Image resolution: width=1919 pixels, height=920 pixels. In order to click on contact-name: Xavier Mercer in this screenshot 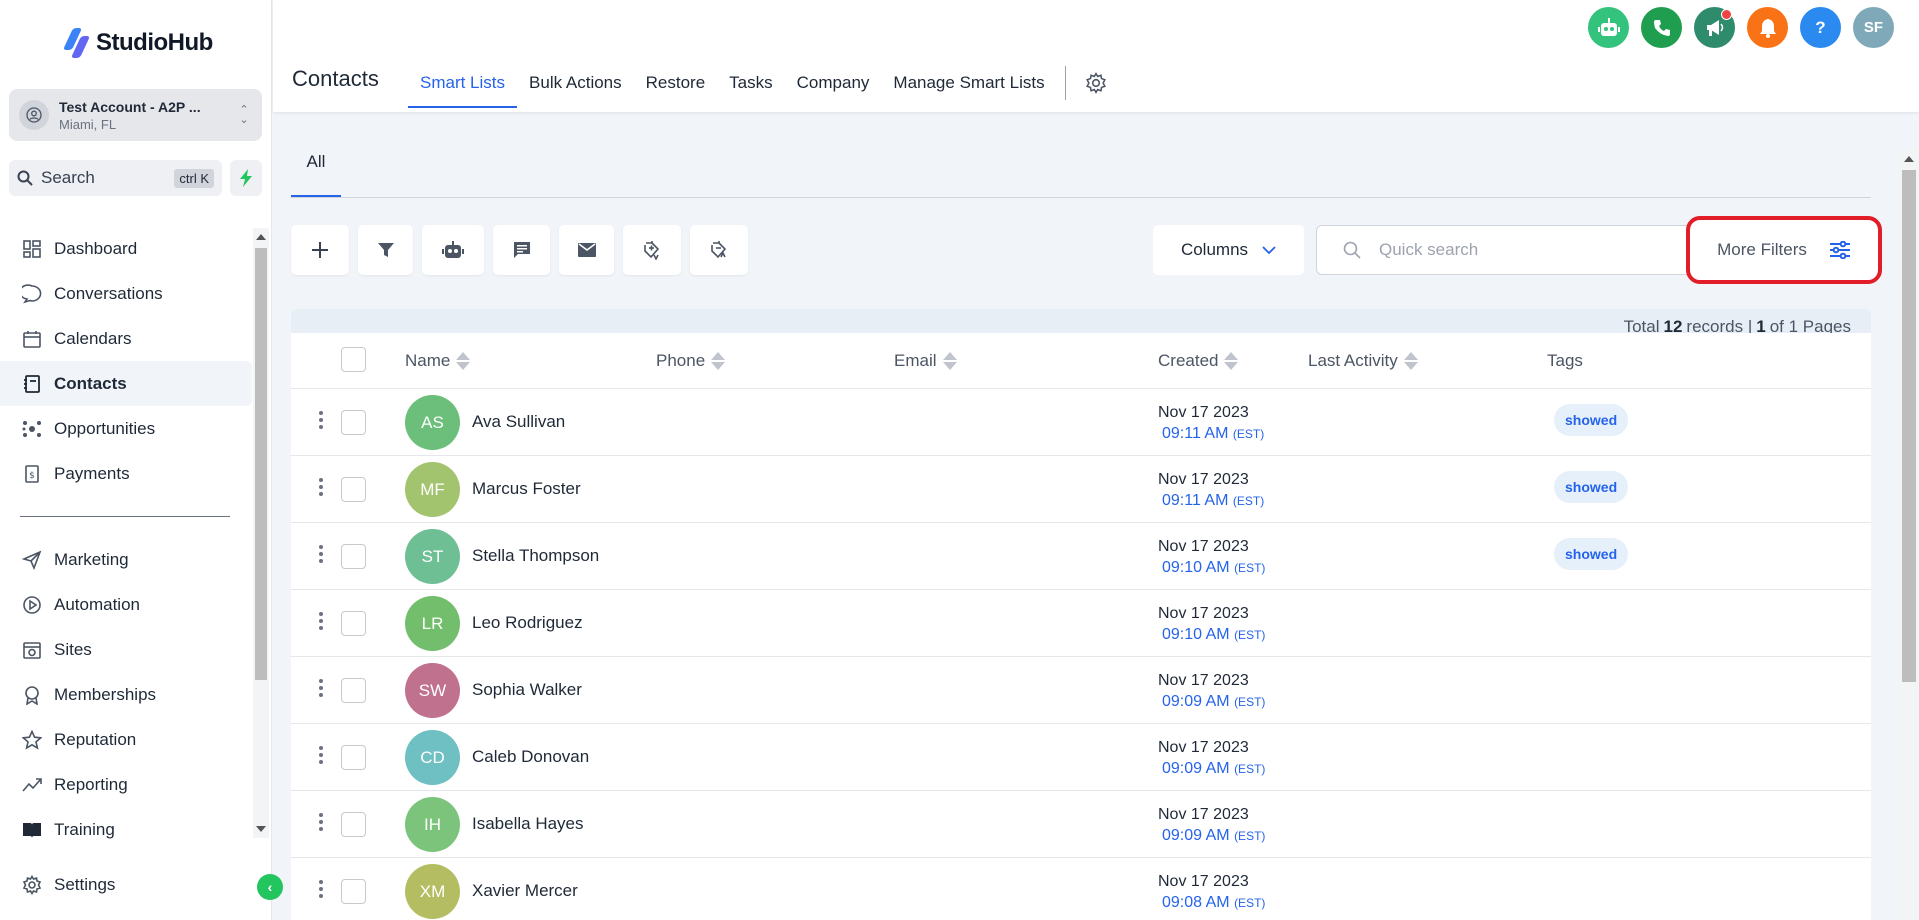, I will do `click(525, 891)`.